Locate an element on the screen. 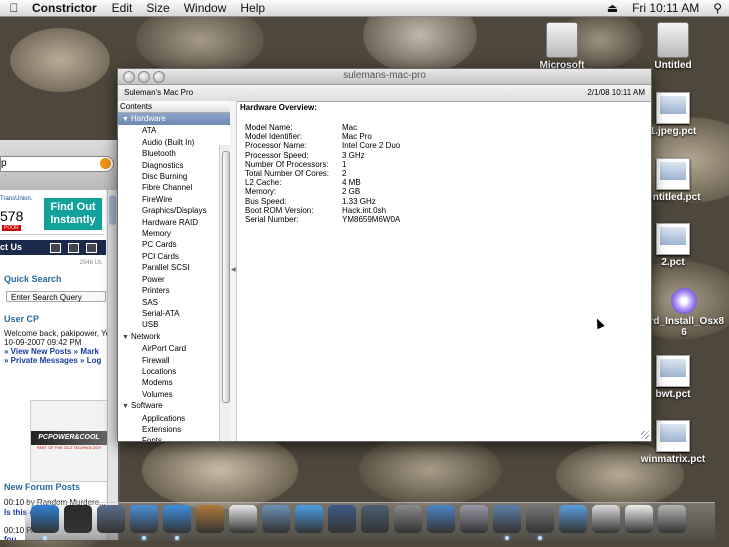 This screenshot has width=729, height=547. overview-value: 2 is located at coordinates (344, 174).